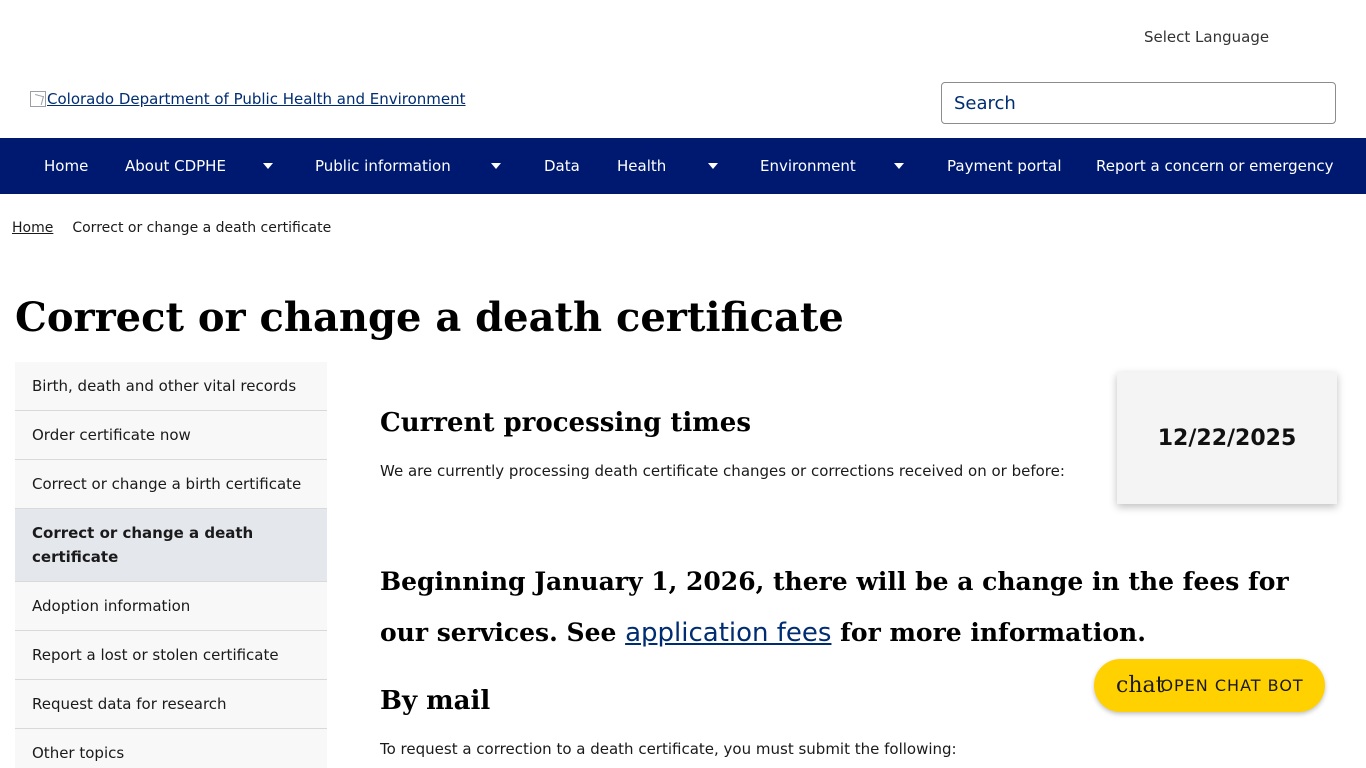 The image size is (1366, 768). I want to click on fees-text-after: for more information., so click(988, 632).